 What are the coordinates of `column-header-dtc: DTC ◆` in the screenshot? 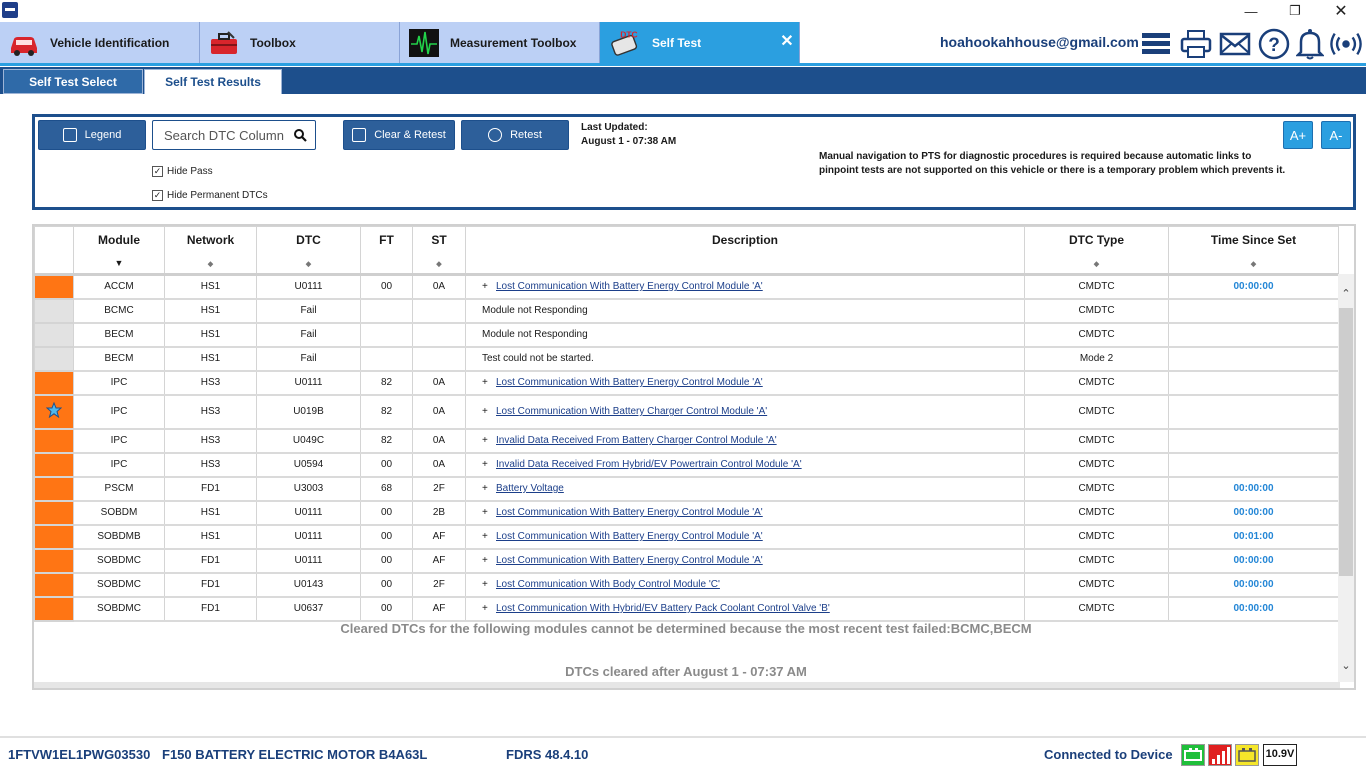 It's located at (308, 251).